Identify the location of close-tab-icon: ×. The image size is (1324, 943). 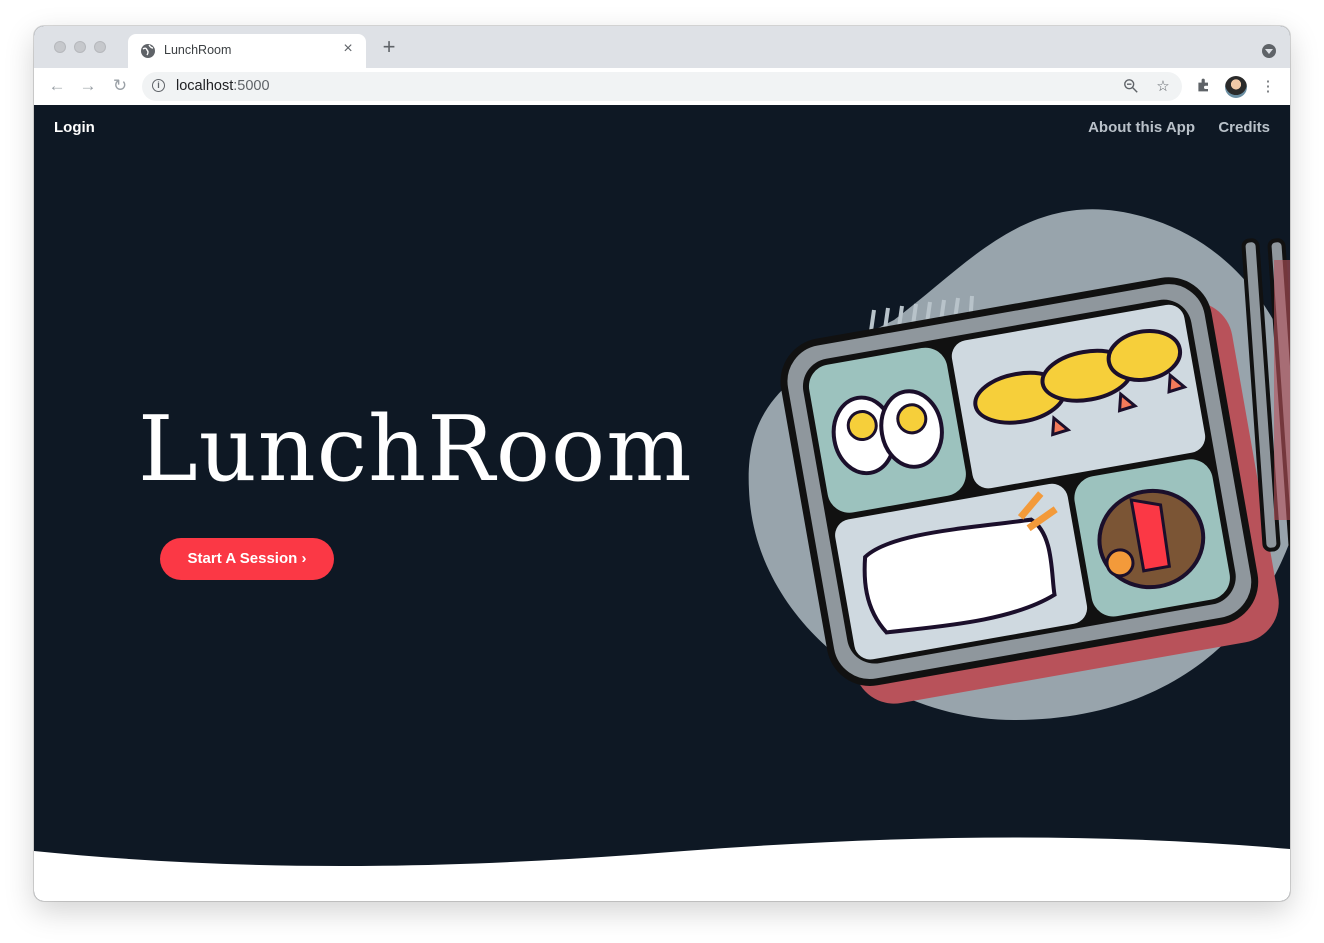
(348, 49).